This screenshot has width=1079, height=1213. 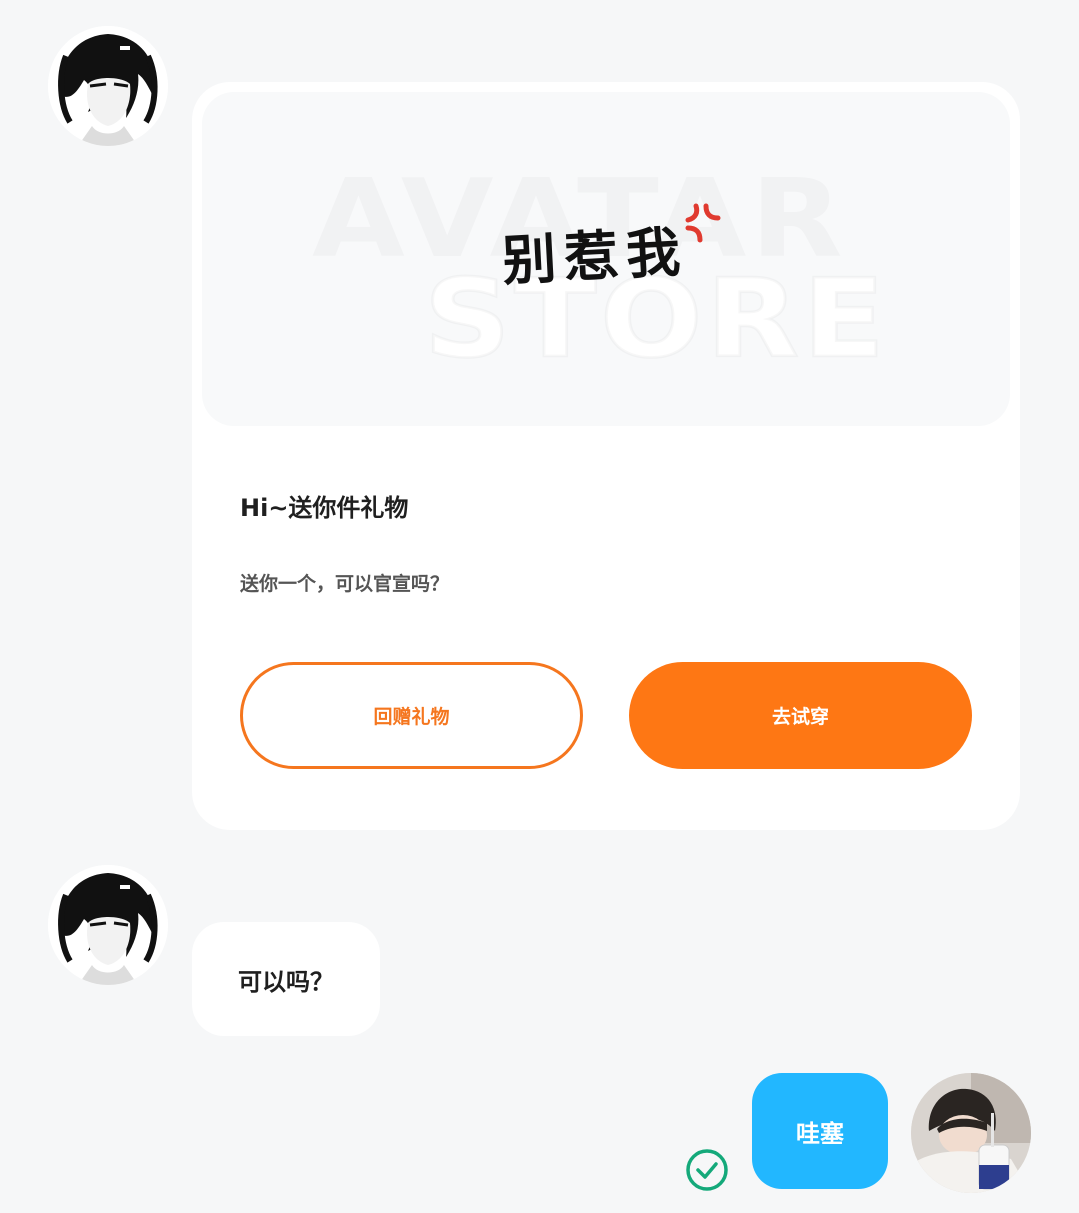 What do you see at coordinates (800, 715) in the screenshot?
I see `try-on-button: 去试穿` at bounding box center [800, 715].